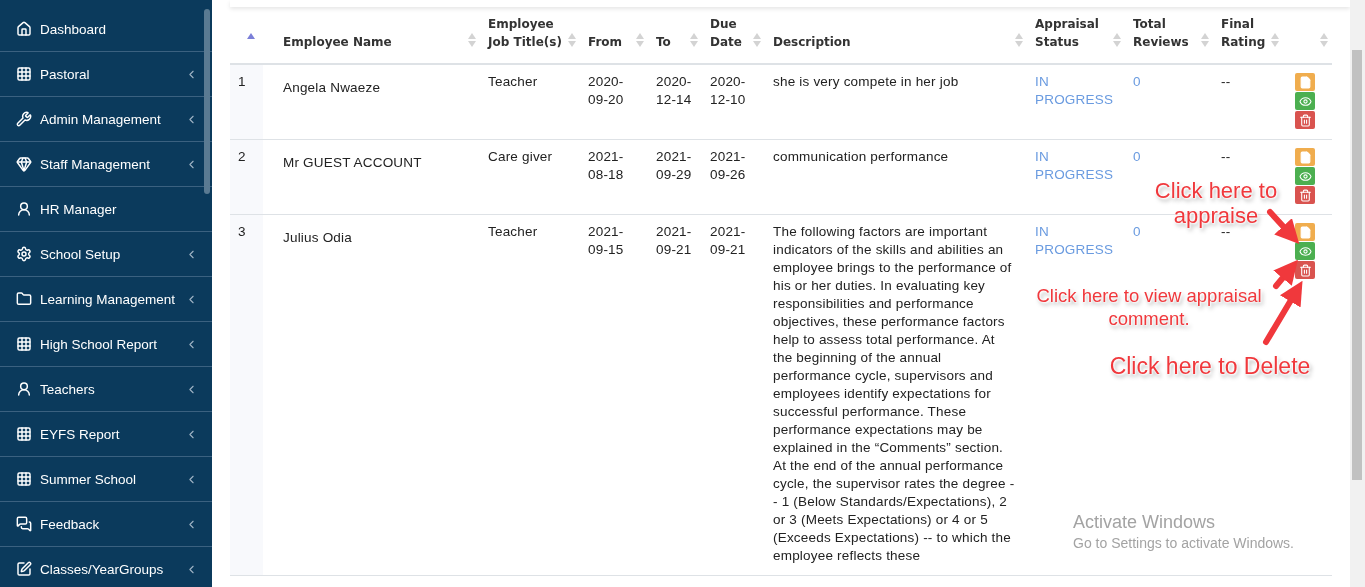  I want to click on callout-arrow, so click(1283, 226).